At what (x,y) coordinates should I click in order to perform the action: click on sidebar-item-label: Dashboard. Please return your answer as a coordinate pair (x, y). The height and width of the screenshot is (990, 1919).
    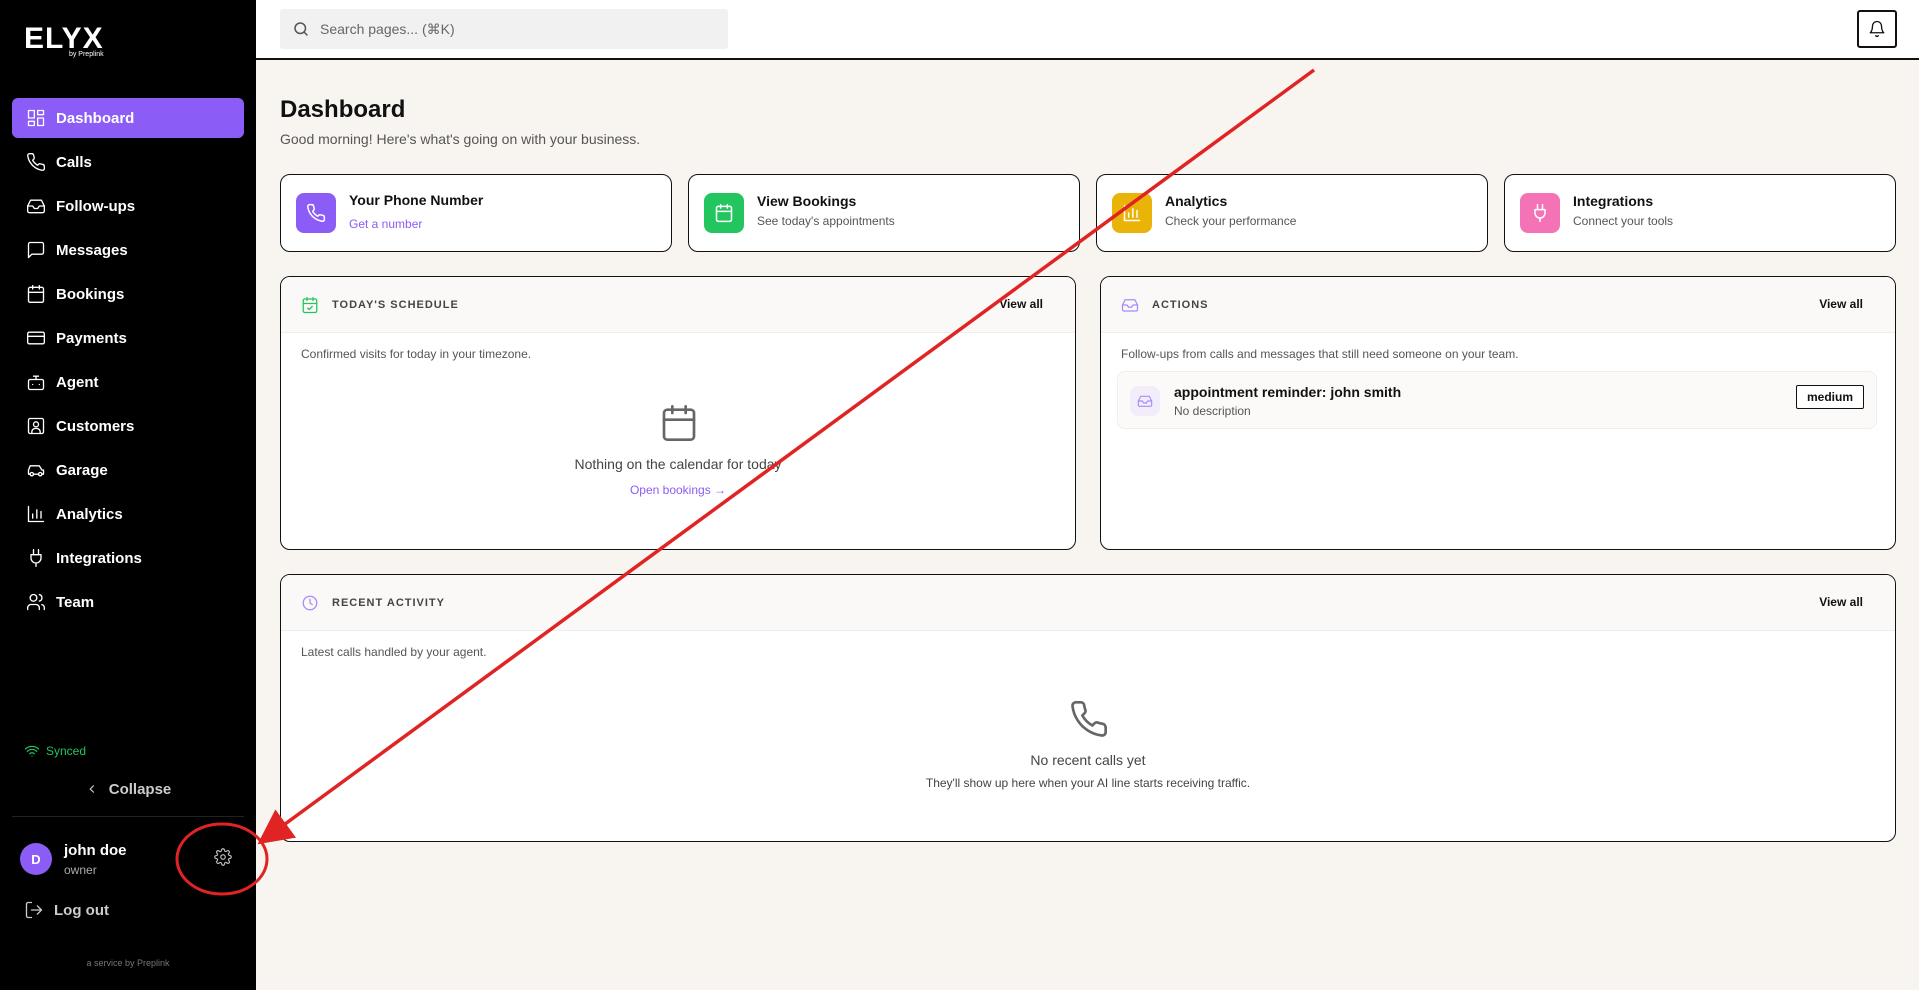
    Looking at the image, I should click on (95, 118).